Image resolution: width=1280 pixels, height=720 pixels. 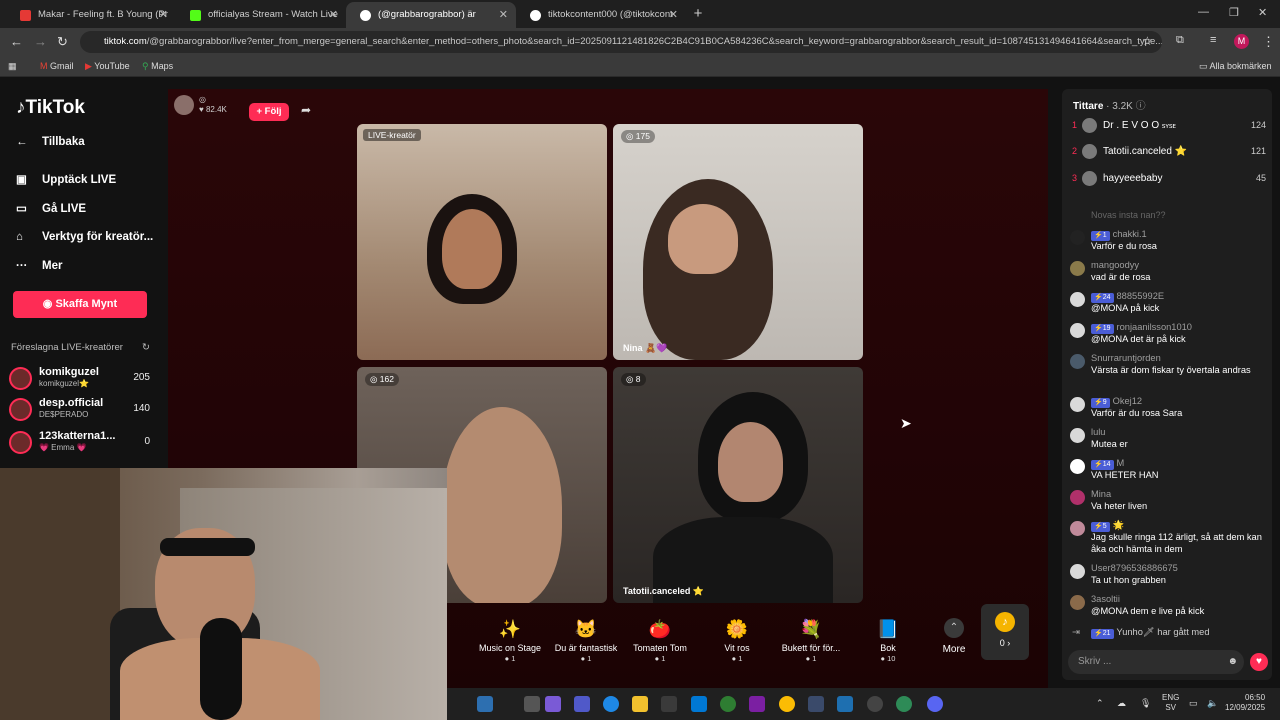 I want to click on gift-item: 💐 Bukett för för... ● 1, so click(x=811, y=636).